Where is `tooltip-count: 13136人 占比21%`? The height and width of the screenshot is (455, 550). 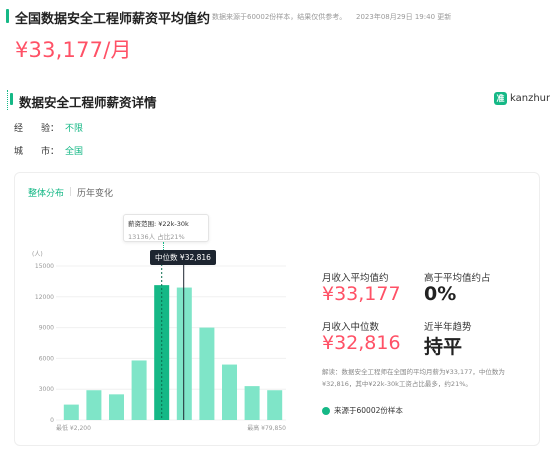 tooltip-count: 13136人 占比21% is located at coordinates (156, 237).